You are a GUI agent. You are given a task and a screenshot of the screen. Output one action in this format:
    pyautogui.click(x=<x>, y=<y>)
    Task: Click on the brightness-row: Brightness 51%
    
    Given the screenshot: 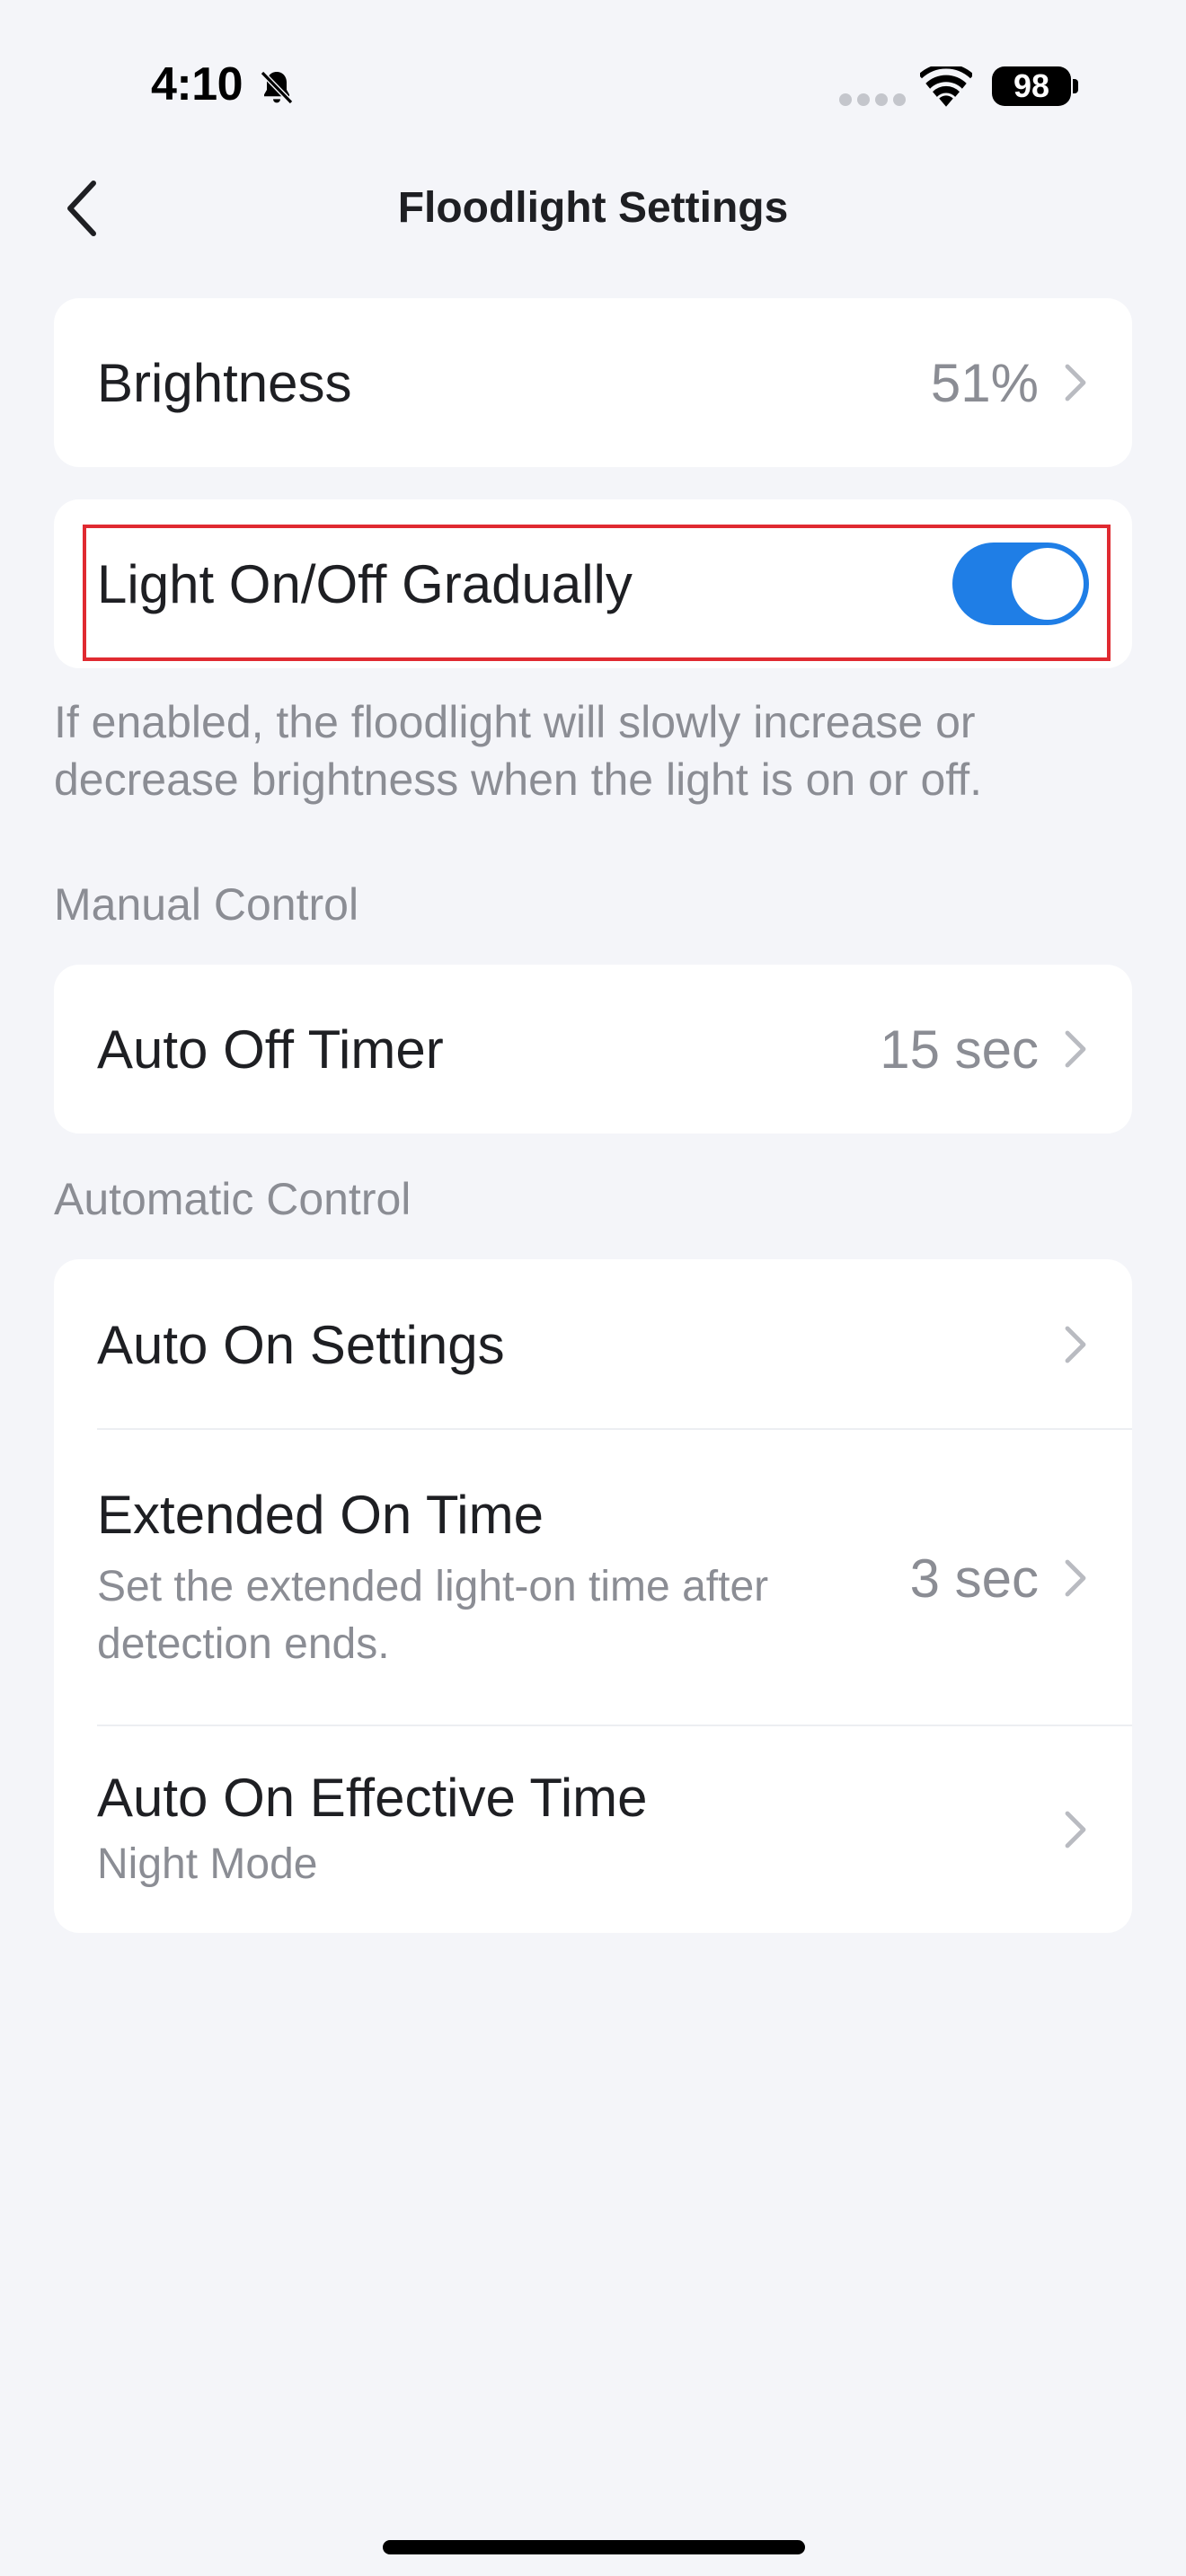 What is the action you would take?
    pyautogui.click(x=593, y=382)
    